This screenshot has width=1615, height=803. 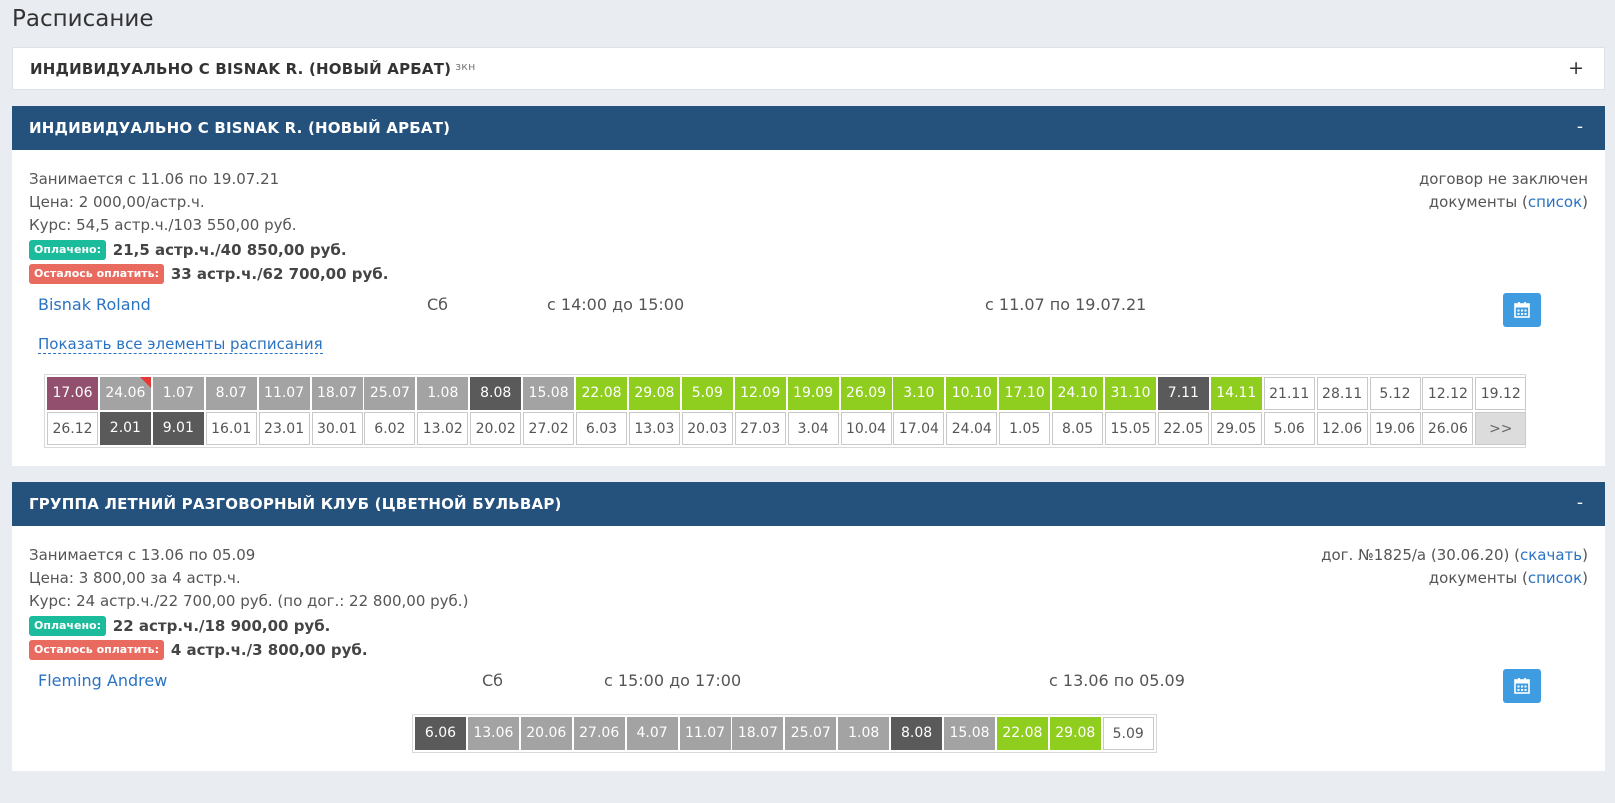 I want to click on lesson-date-cell: 23.01, so click(x=284, y=428).